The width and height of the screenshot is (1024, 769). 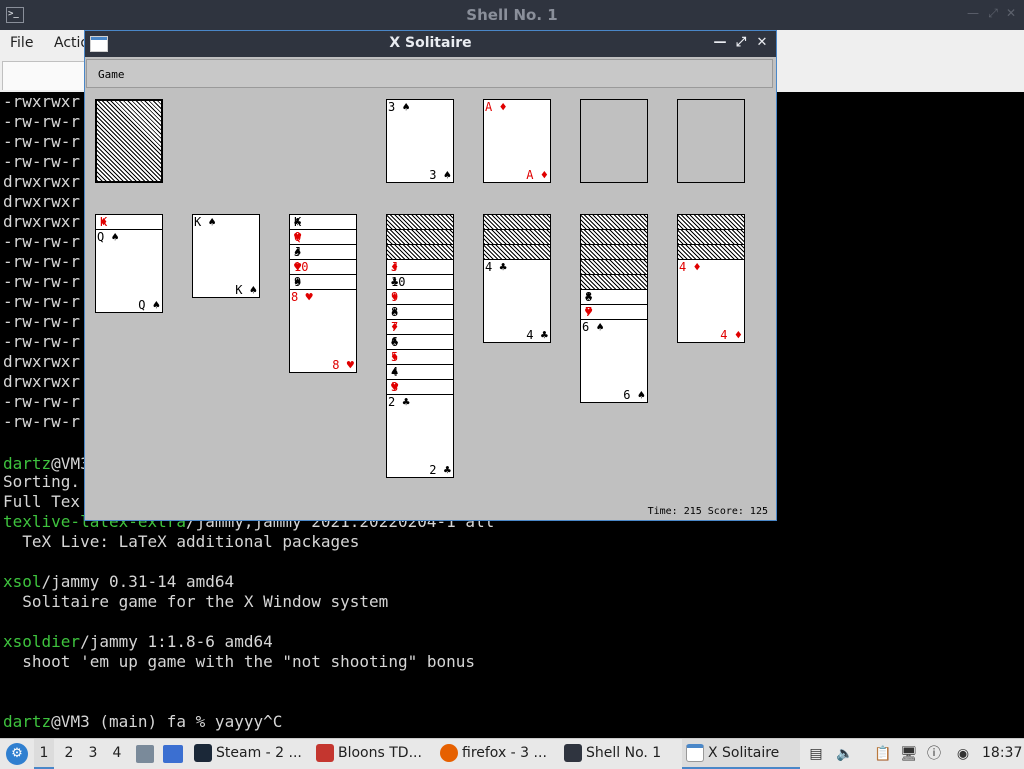 What do you see at coordinates (614, 361) in the screenshot?
I see `card: 6 ♠ 6 ♠` at bounding box center [614, 361].